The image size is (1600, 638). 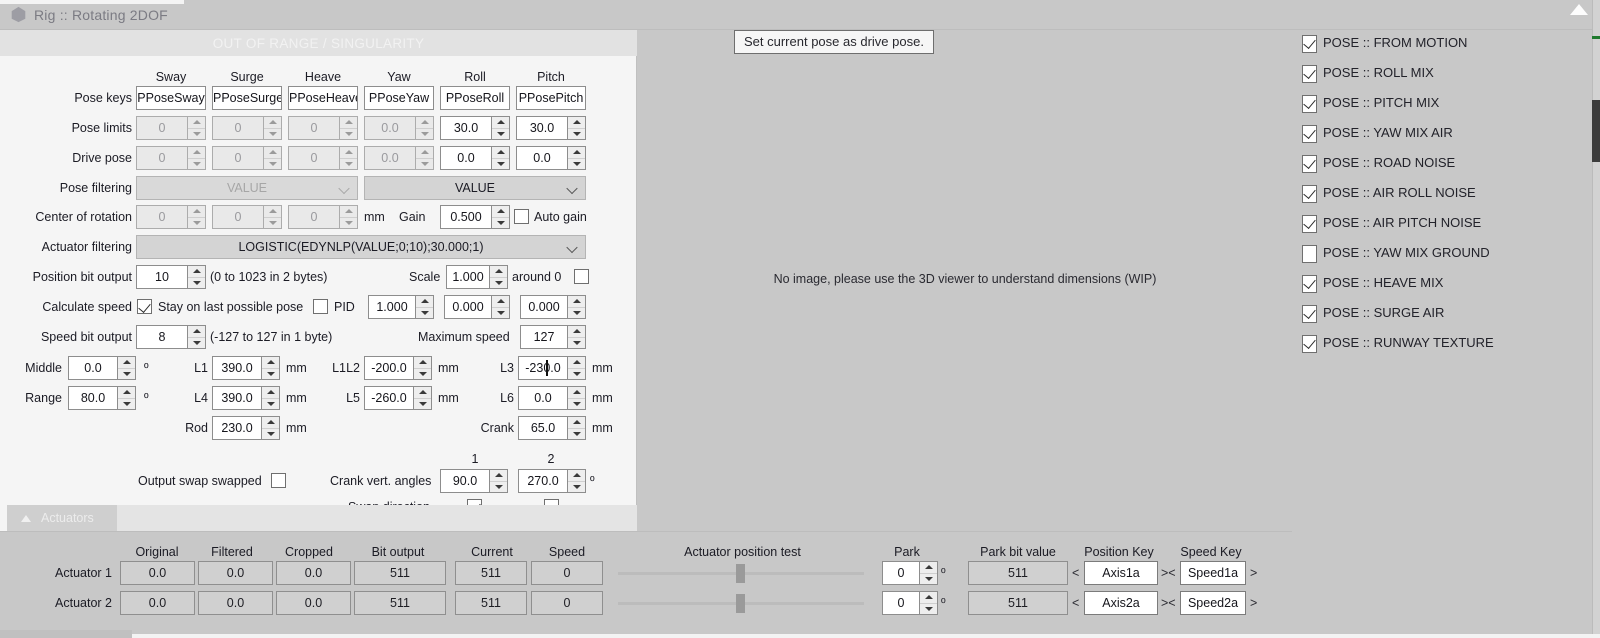 I want to click on pose-limit-sway-spinner, so click(x=196, y=128).